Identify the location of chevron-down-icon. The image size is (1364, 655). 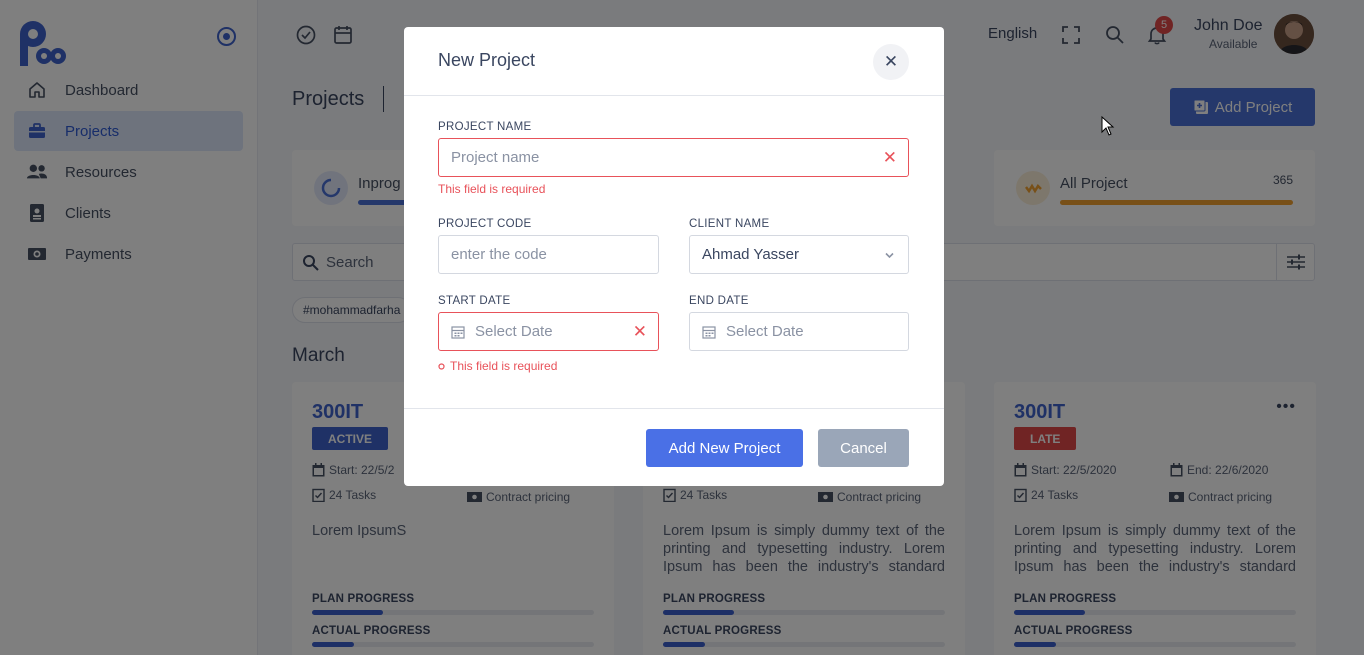
(889, 255).